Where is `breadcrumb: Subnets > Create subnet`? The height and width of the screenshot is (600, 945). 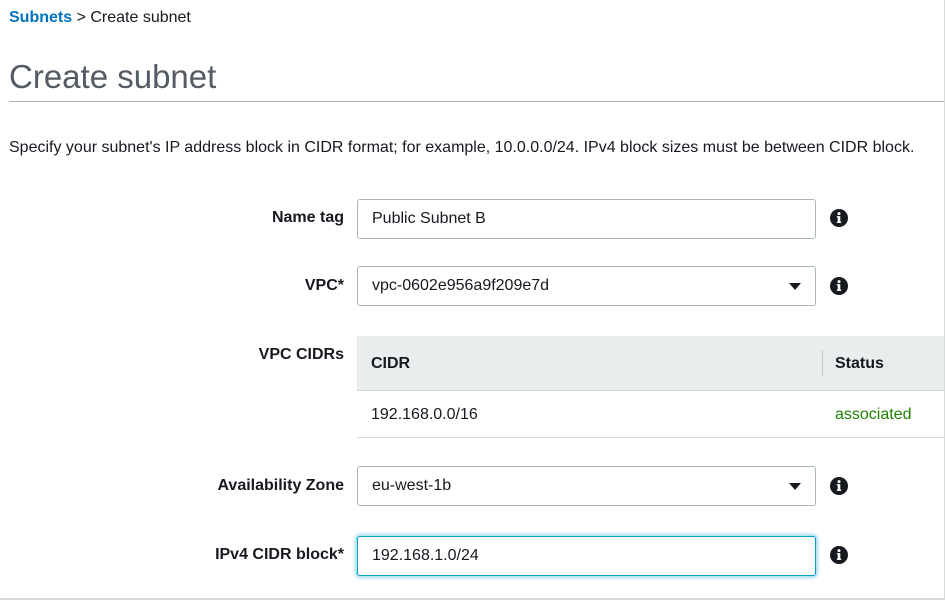
breadcrumb: Subnets > Create subnet is located at coordinates (100, 18).